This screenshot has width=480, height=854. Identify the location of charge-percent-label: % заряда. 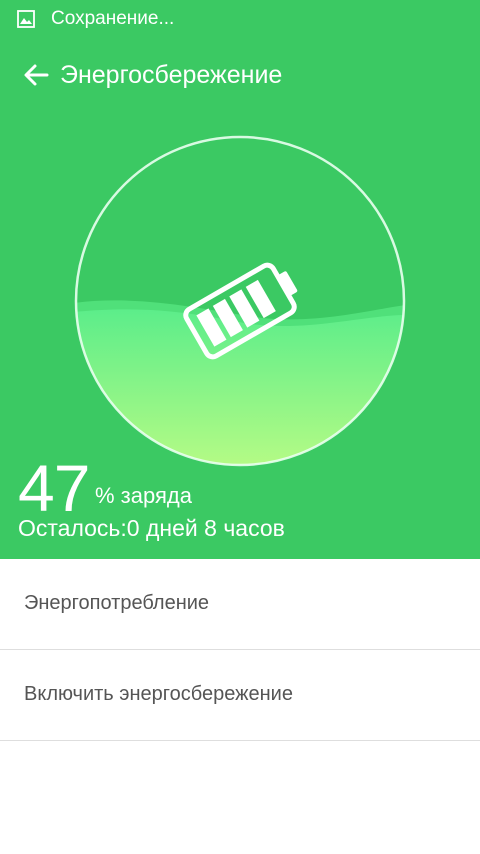
(143, 495).